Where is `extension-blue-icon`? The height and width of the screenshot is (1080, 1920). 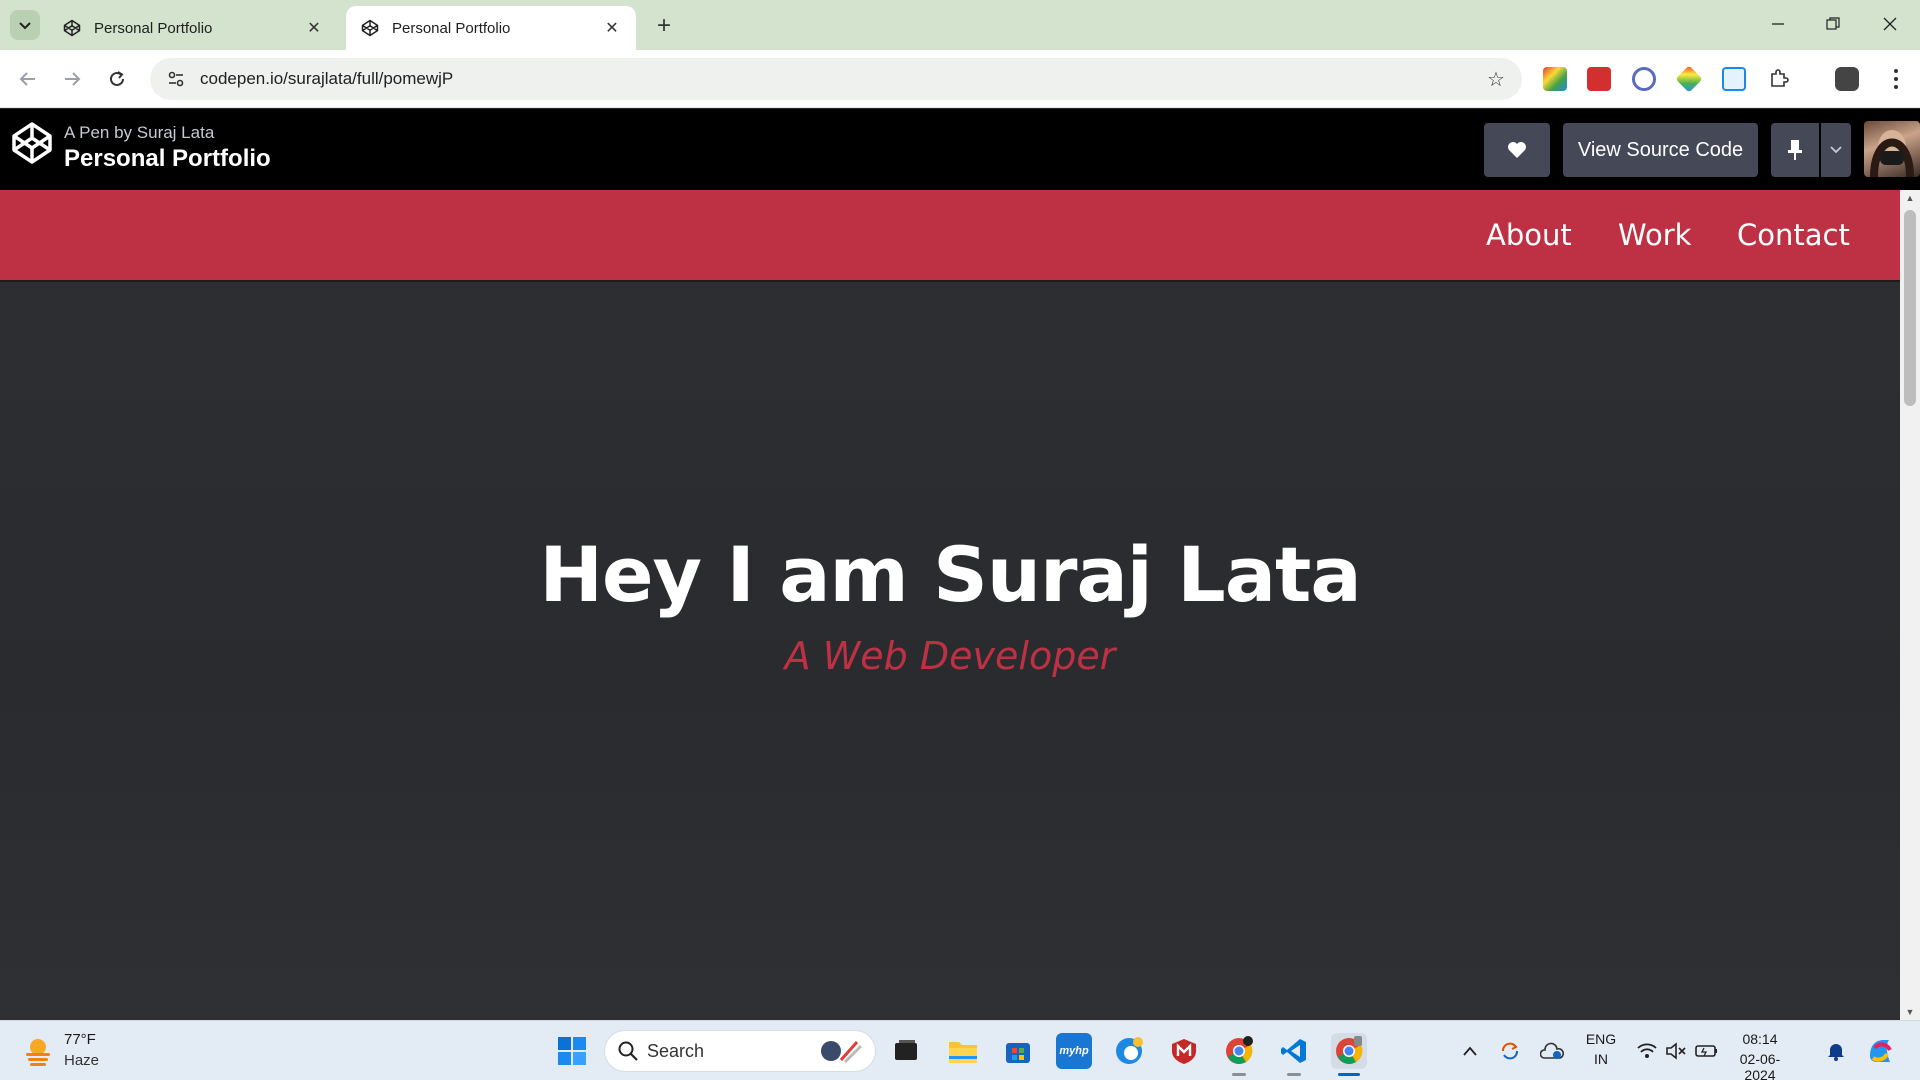
extension-blue-icon is located at coordinates (1734, 79).